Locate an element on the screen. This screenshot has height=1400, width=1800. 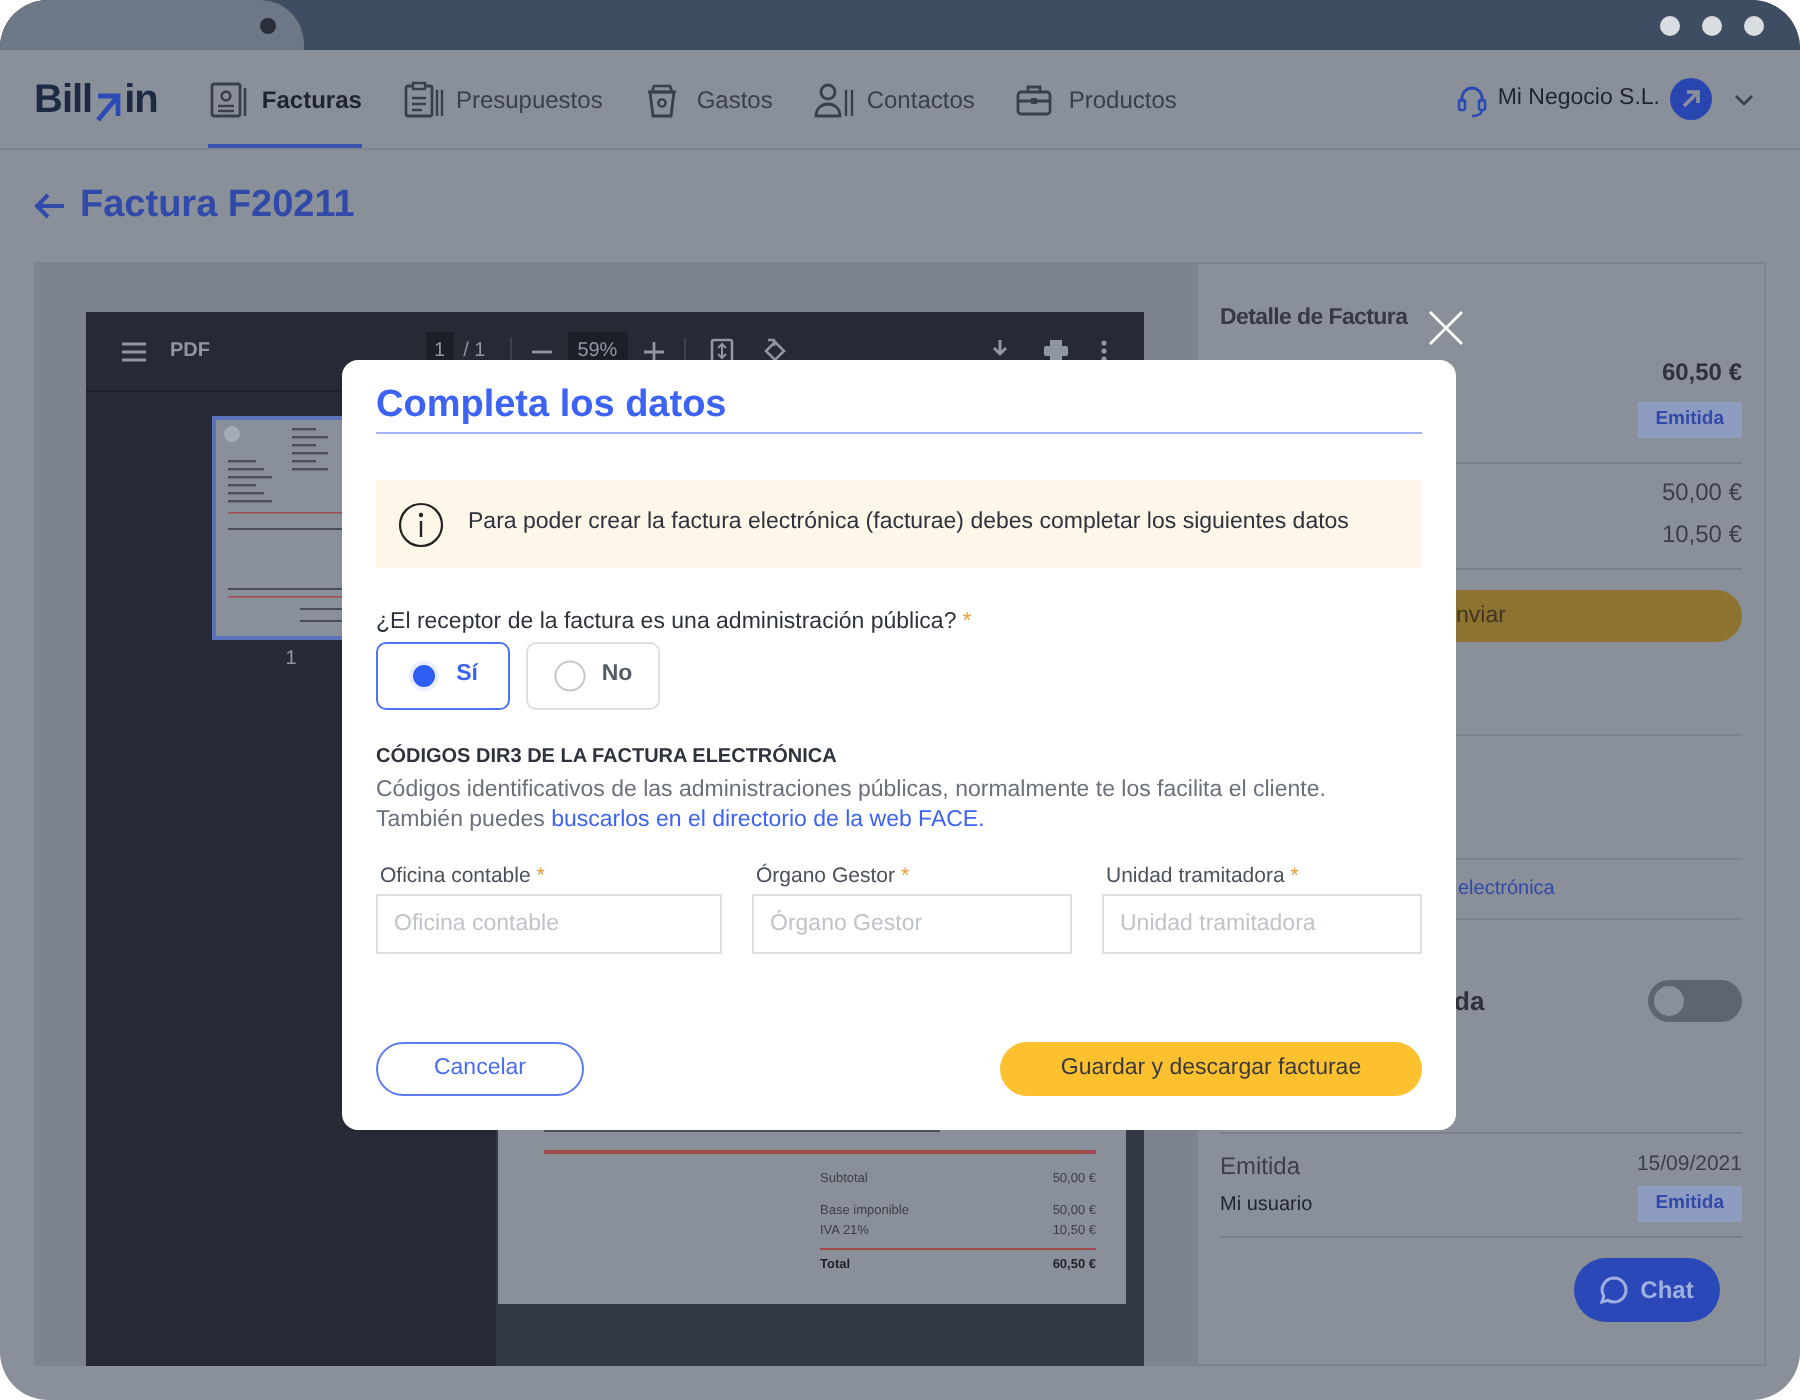
nav-tab: Contactos is located at coordinates (893, 99).